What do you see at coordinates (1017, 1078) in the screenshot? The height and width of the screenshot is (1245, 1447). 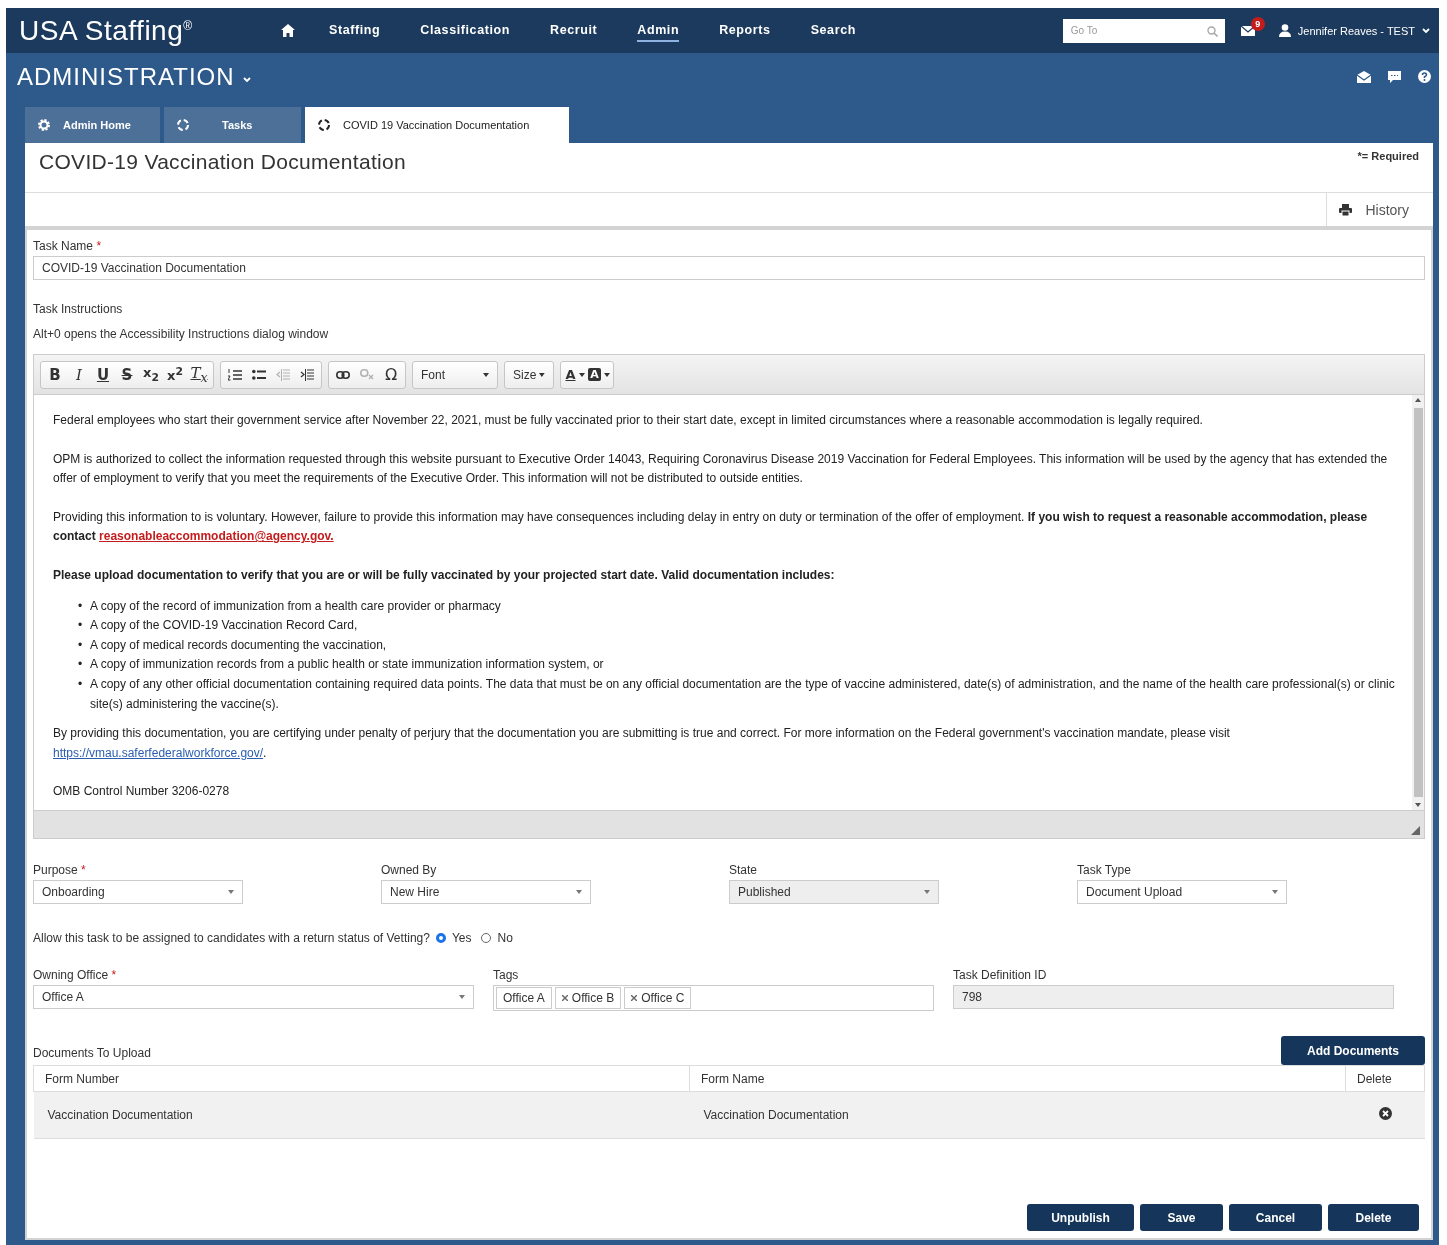 I see `column-header: Form Name` at bounding box center [1017, 1078].